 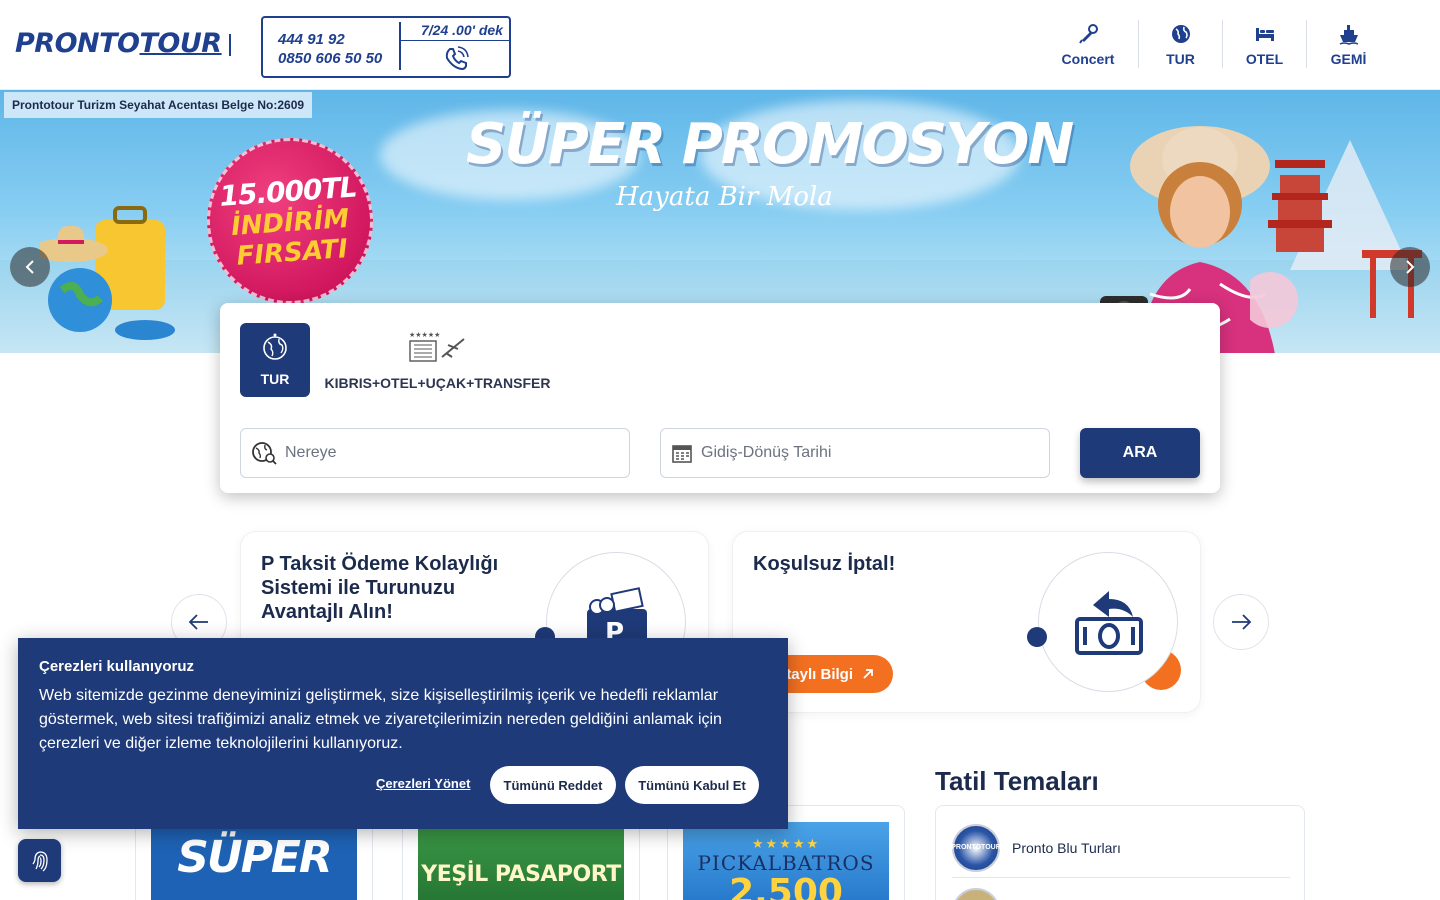 I want to click on nav-item-concert: Concert, so click(x=1088, y=44).